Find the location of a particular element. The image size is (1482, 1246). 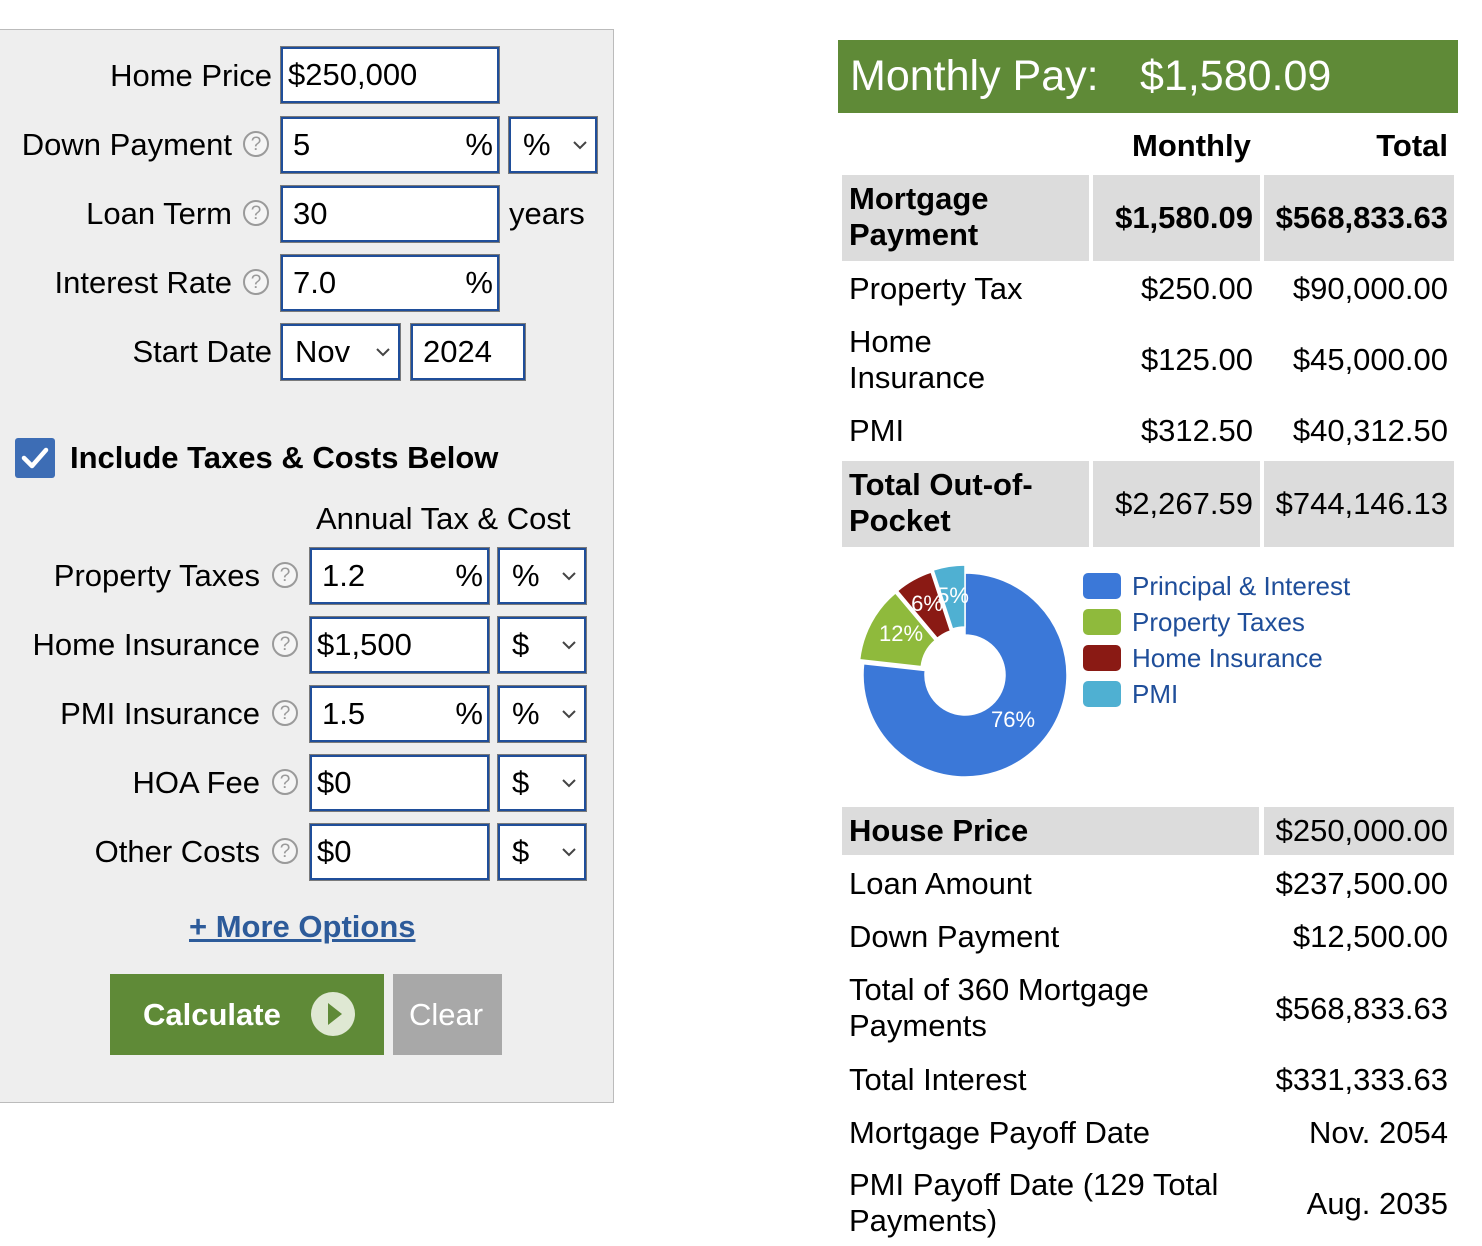

loan-term-suffix: years is located at coordinates (547, 213).